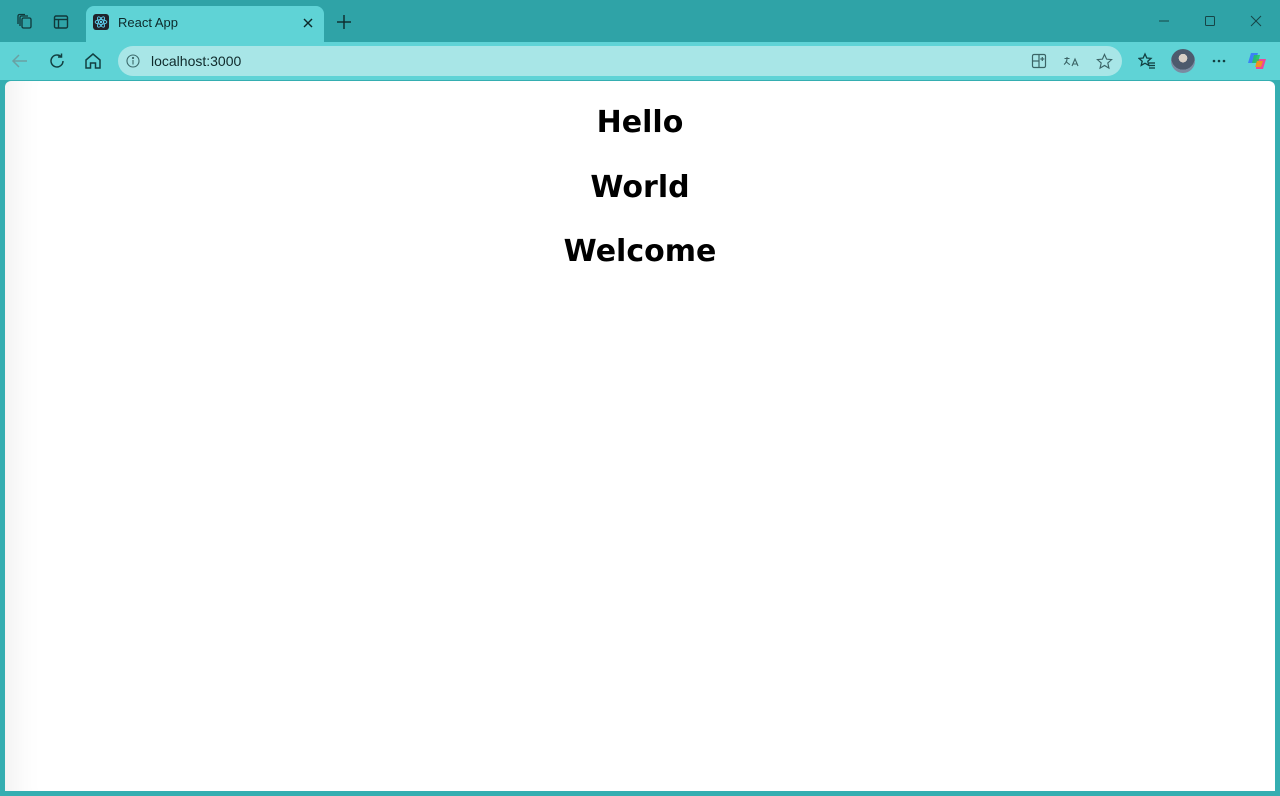 Image resolution: width=1280 pixels, height=796 pixels. I want to click on workspaces-button, so click(25, 22).